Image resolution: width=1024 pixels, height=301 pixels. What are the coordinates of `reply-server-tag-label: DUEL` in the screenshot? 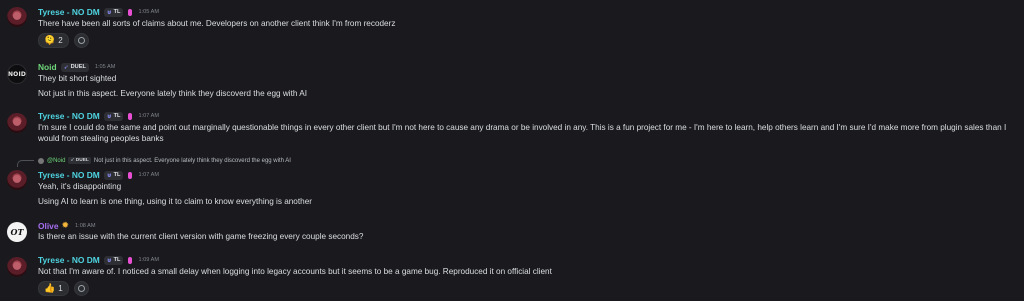 It's located at (82, 160).